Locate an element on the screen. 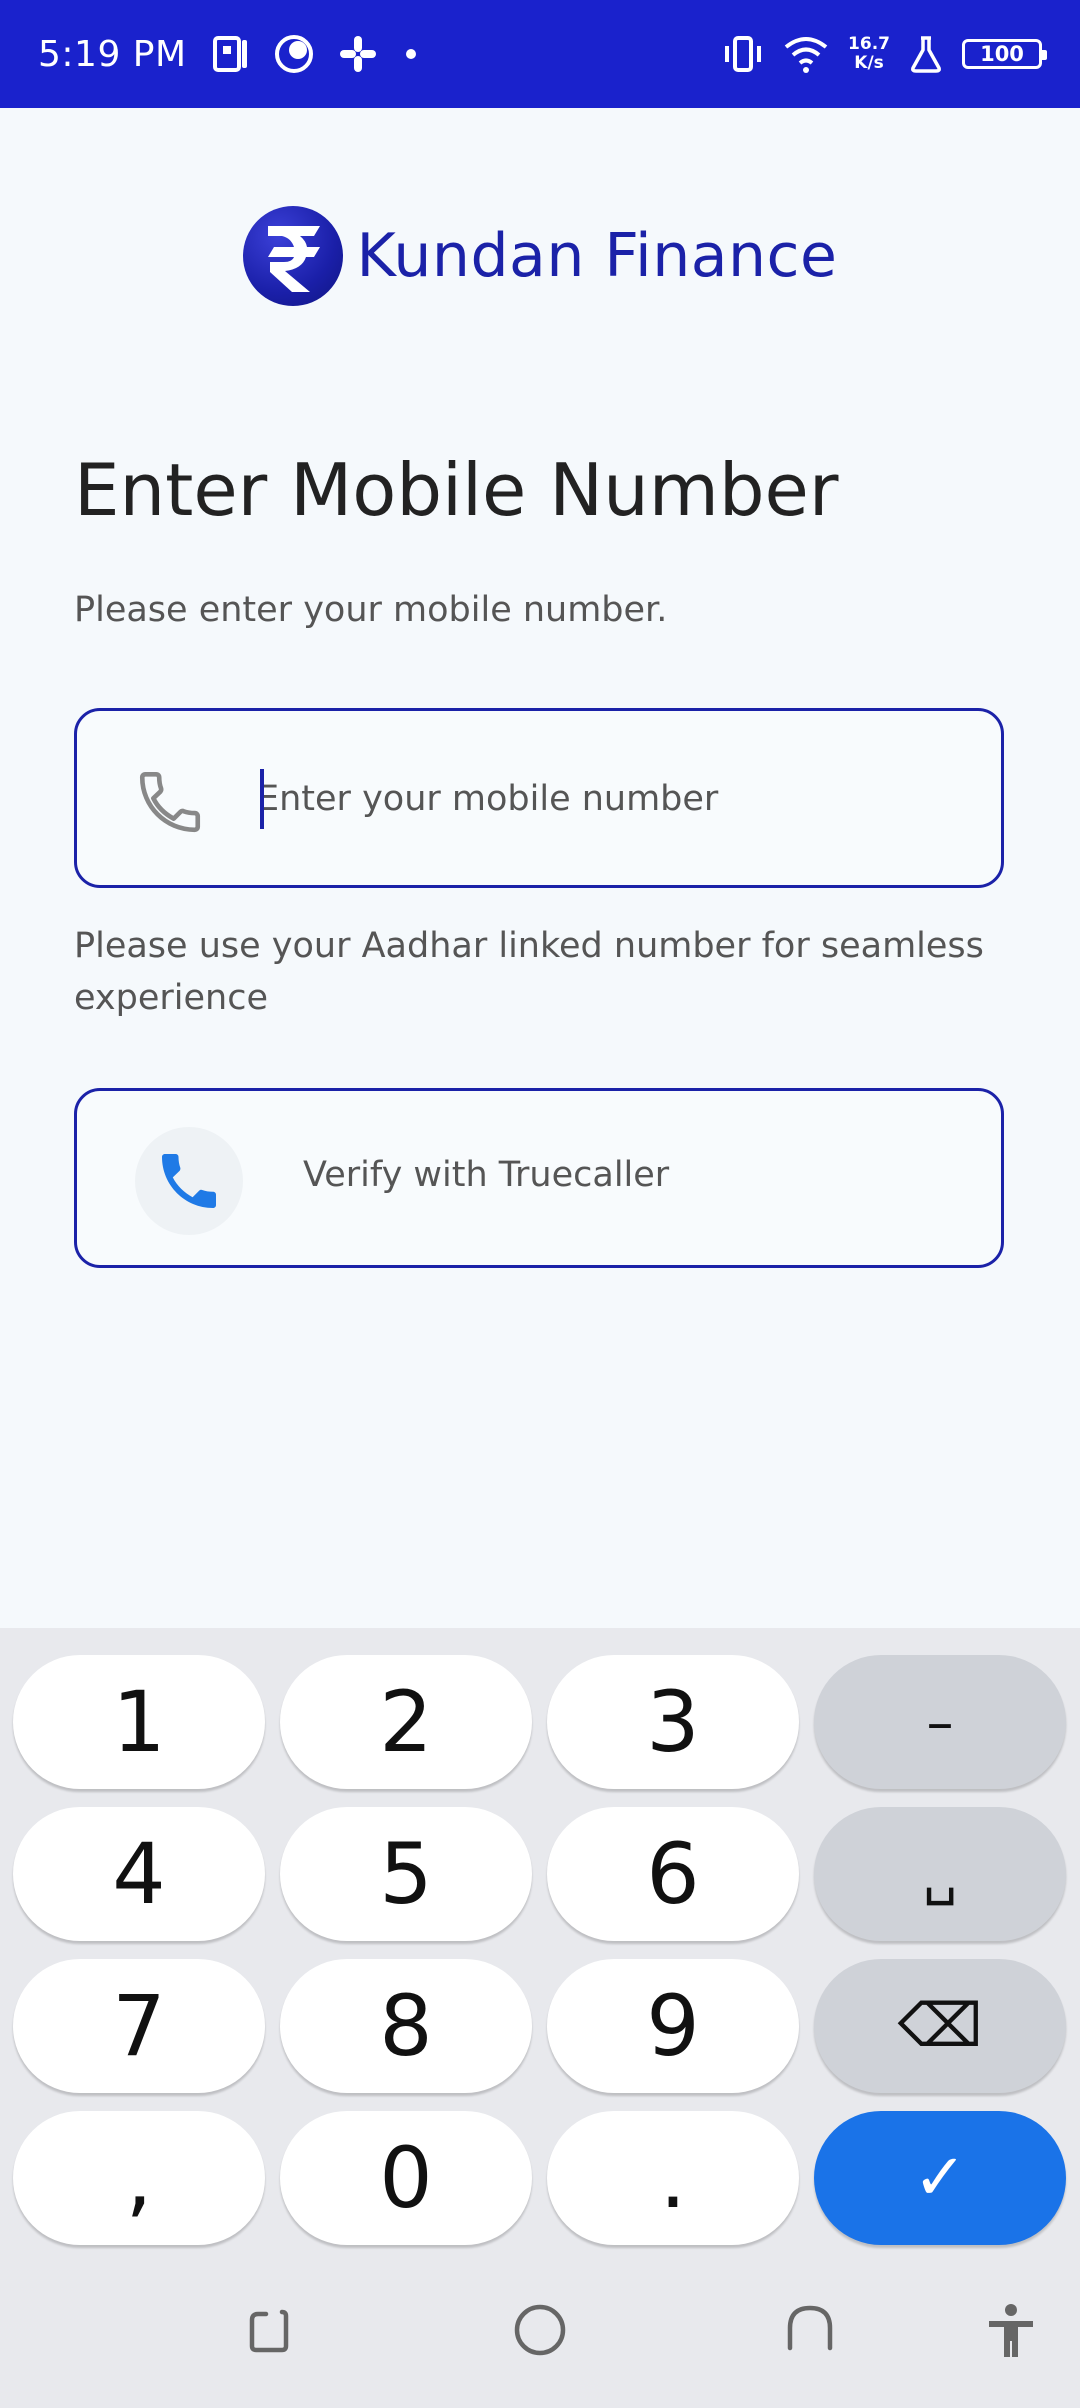 Image resolution: width=1080 pixels, height=2408 pixels. key-8: 8 is located at coordinates (406, 2026).